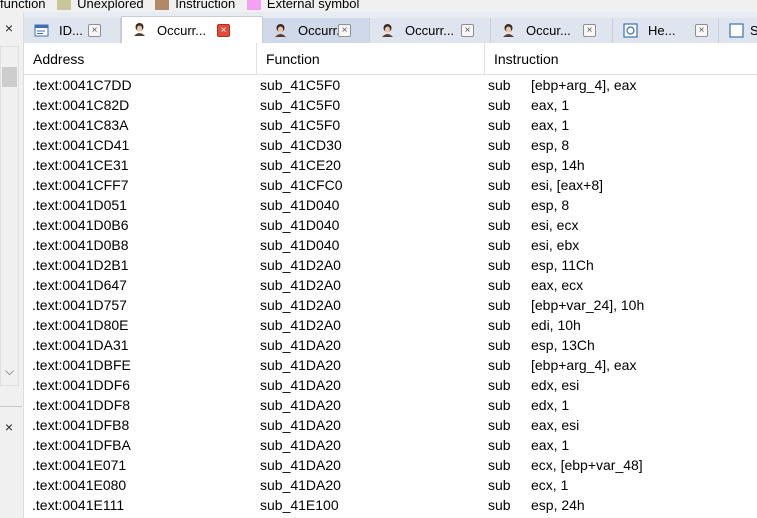 This screenshot has height=518, width=757. Describe the element at coordinates (80, 225) in the screenshot. I see `address-cell: .text:0041D0B6` at that location.